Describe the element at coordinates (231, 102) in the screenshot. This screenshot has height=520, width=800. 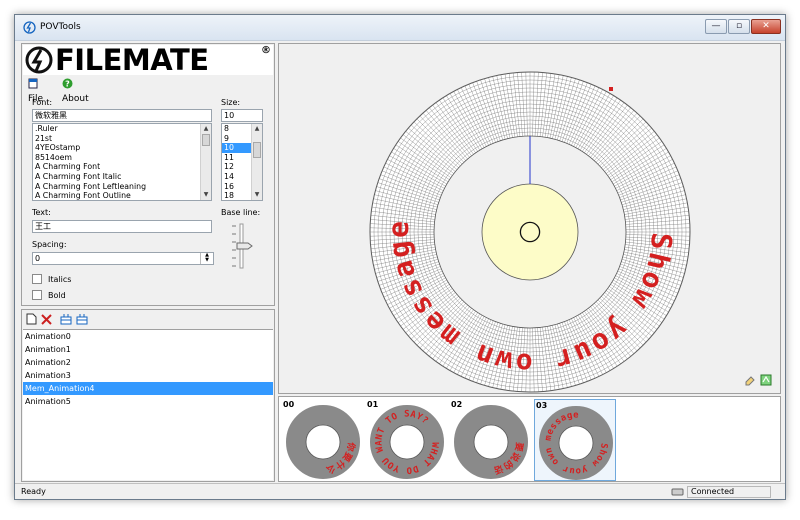
I see `size-label: Size:` at that location.